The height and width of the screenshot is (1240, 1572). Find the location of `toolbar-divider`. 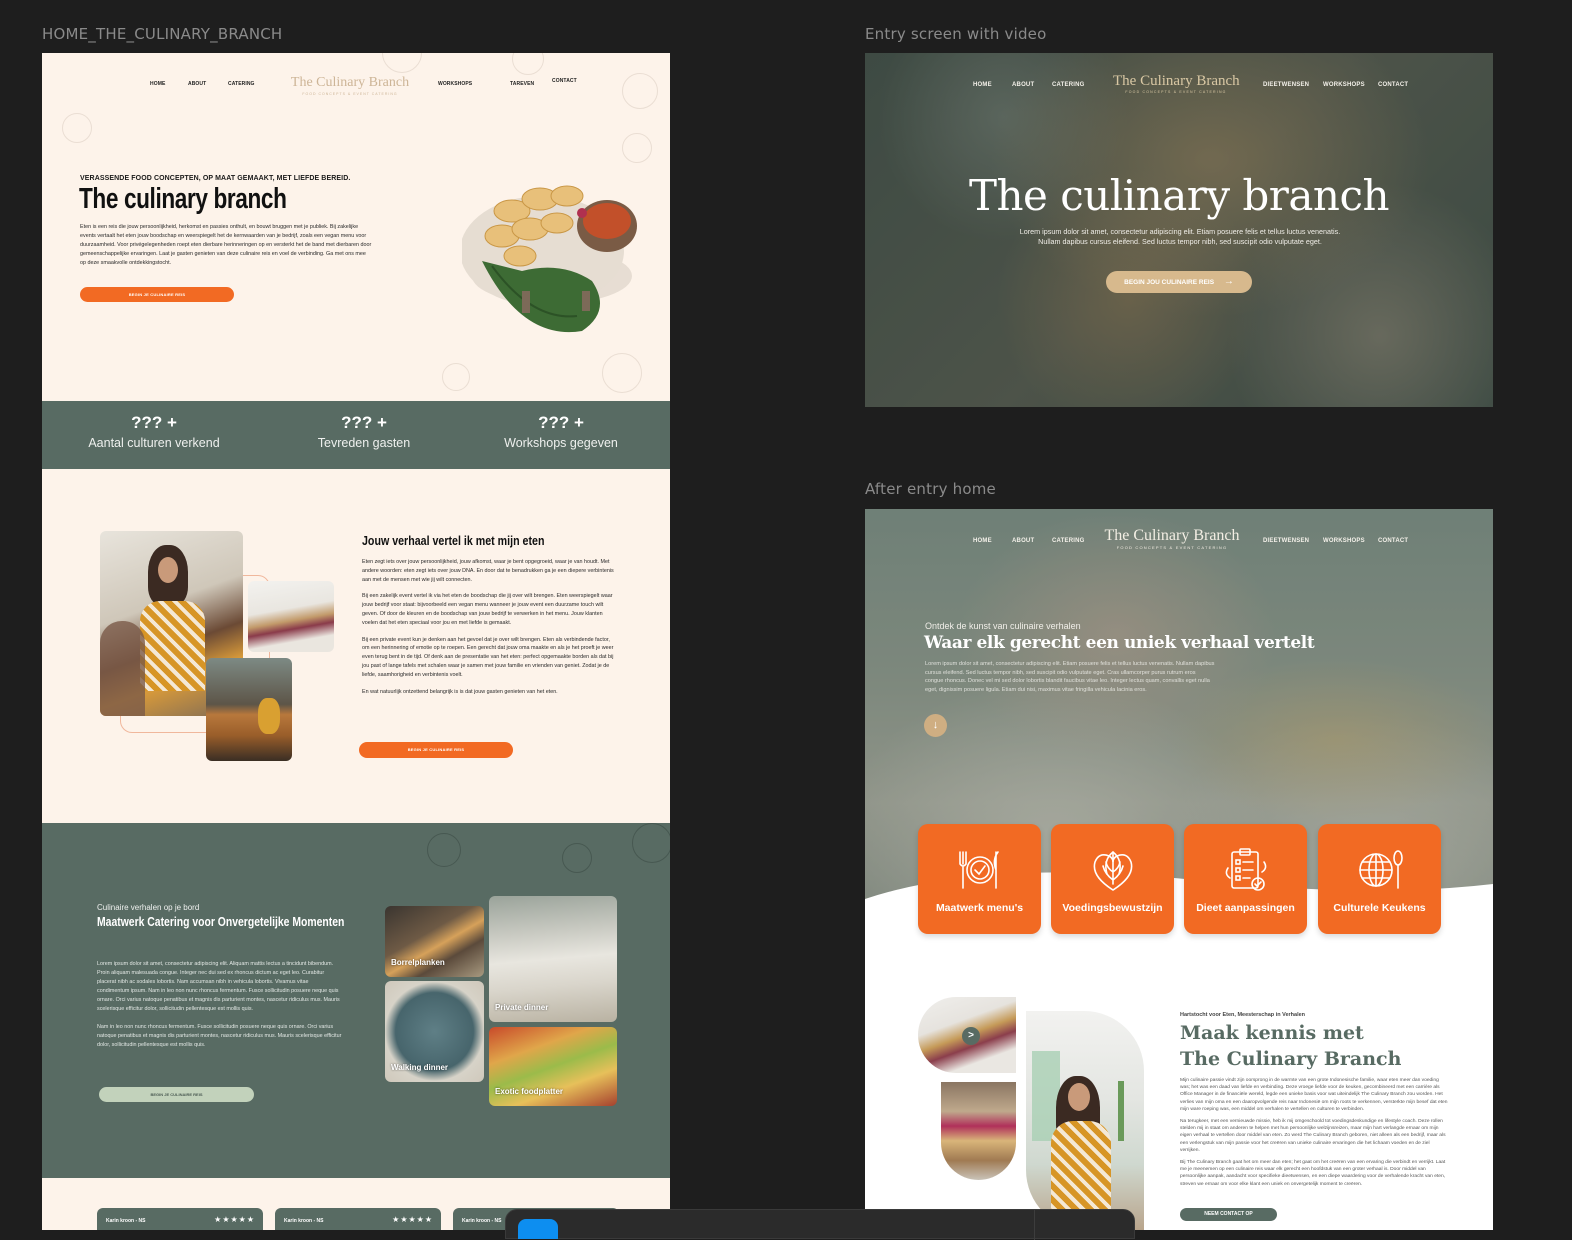

toolbar-divider is located at coordinates (1034, 1225).